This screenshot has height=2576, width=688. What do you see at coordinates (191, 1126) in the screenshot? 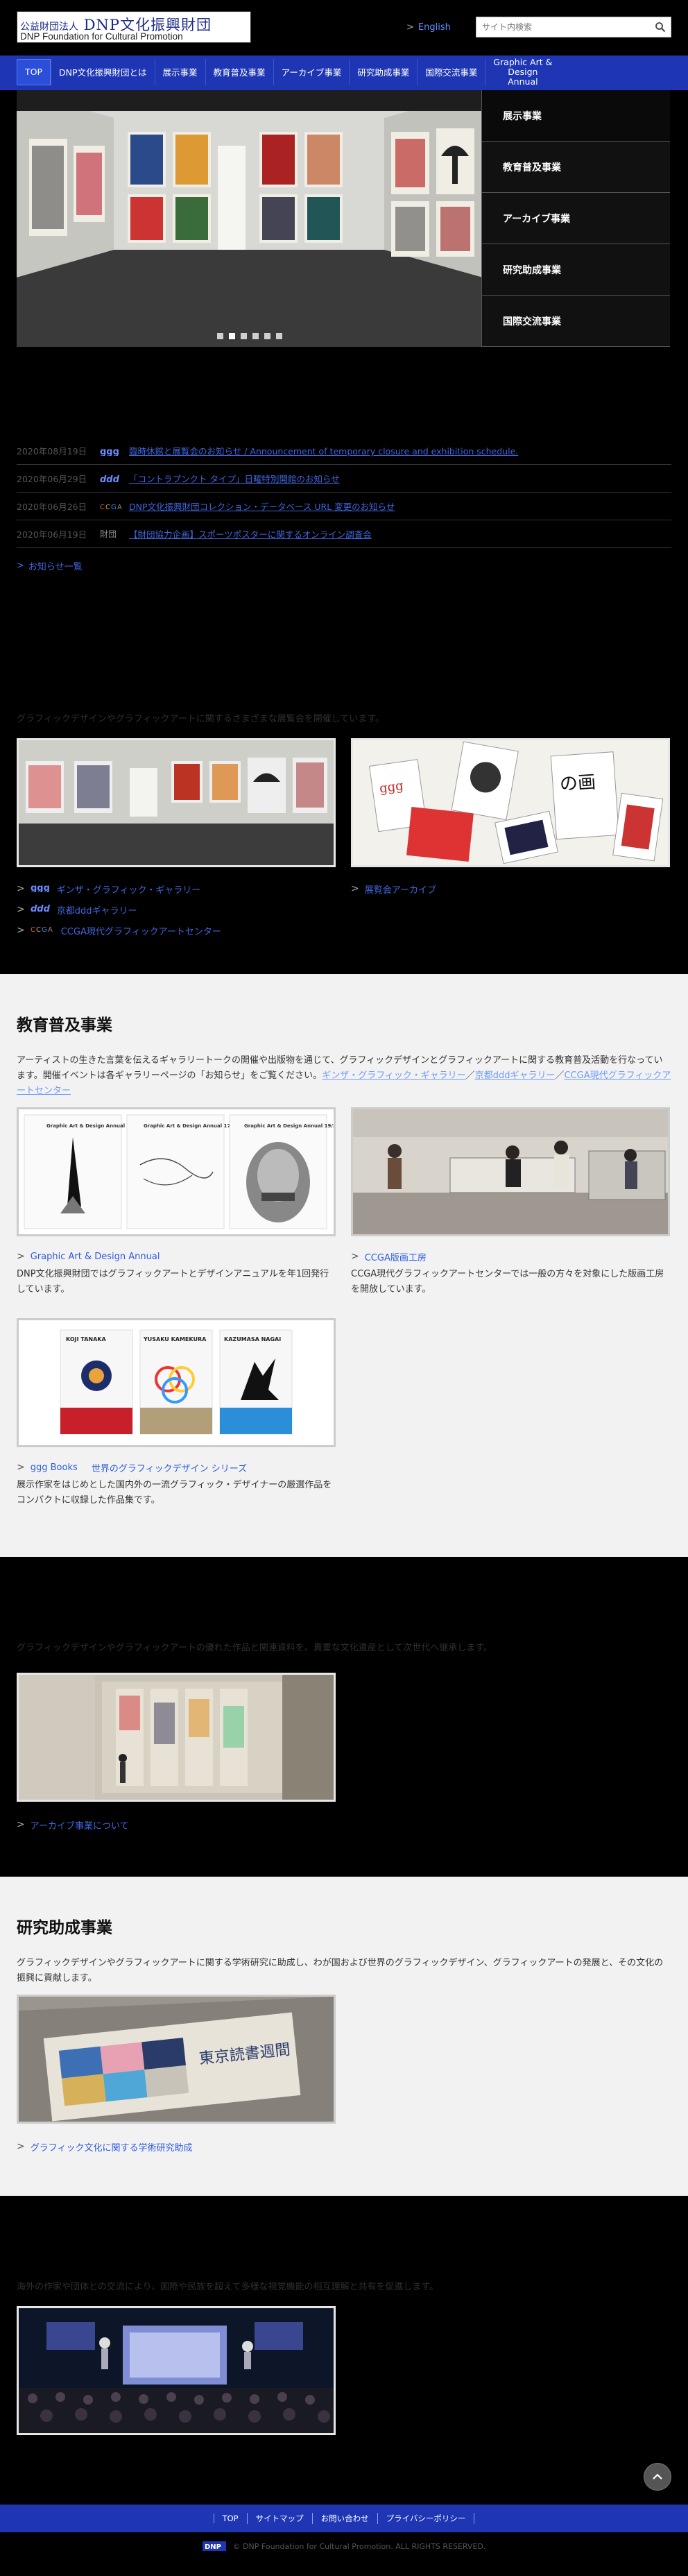
I see `svg-text:Graphic Art & Design Annual 17: Graphic Art & Design Annual 17/18` at bounding box center [191, 1126].